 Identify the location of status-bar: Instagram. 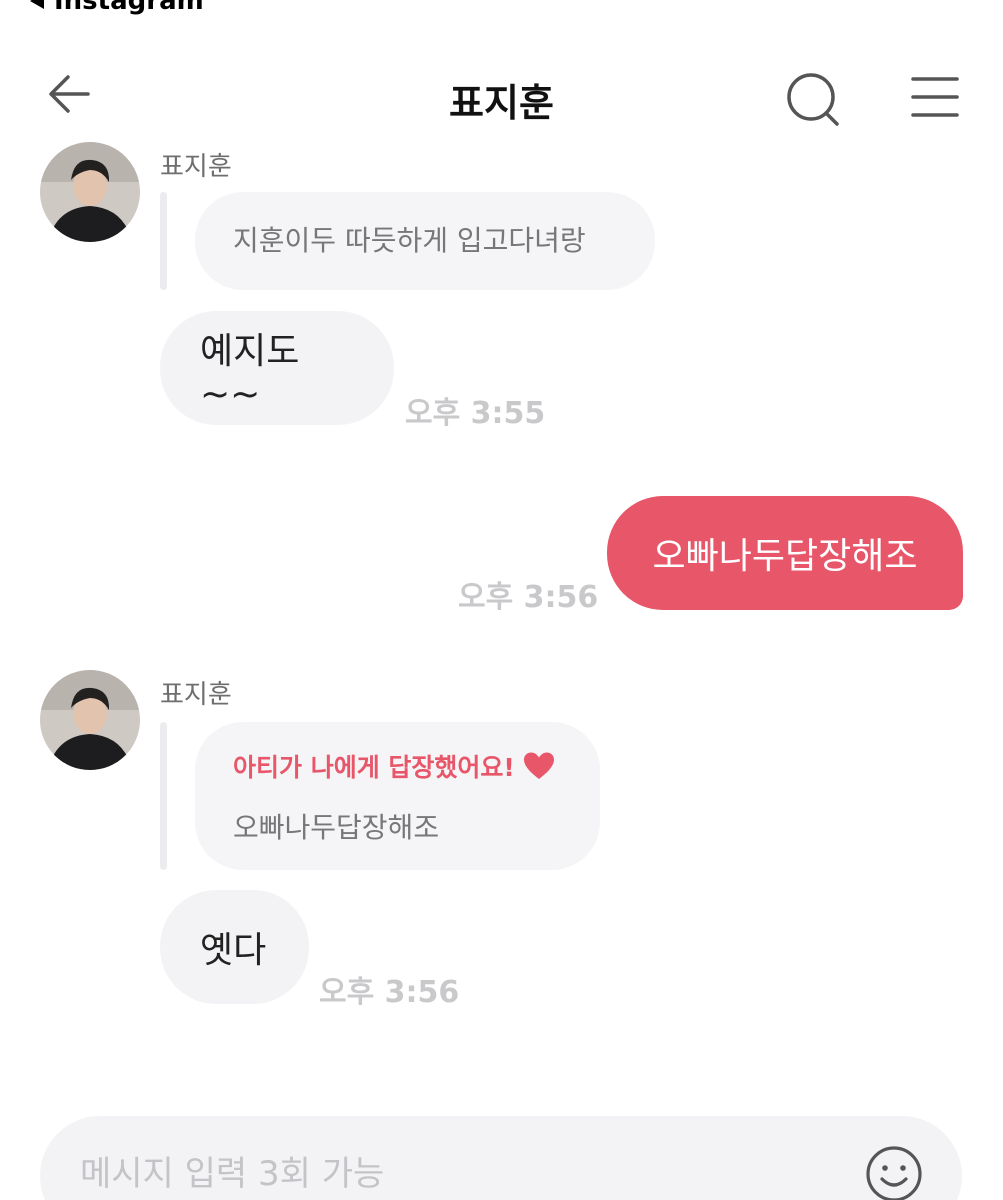
(117, 8).